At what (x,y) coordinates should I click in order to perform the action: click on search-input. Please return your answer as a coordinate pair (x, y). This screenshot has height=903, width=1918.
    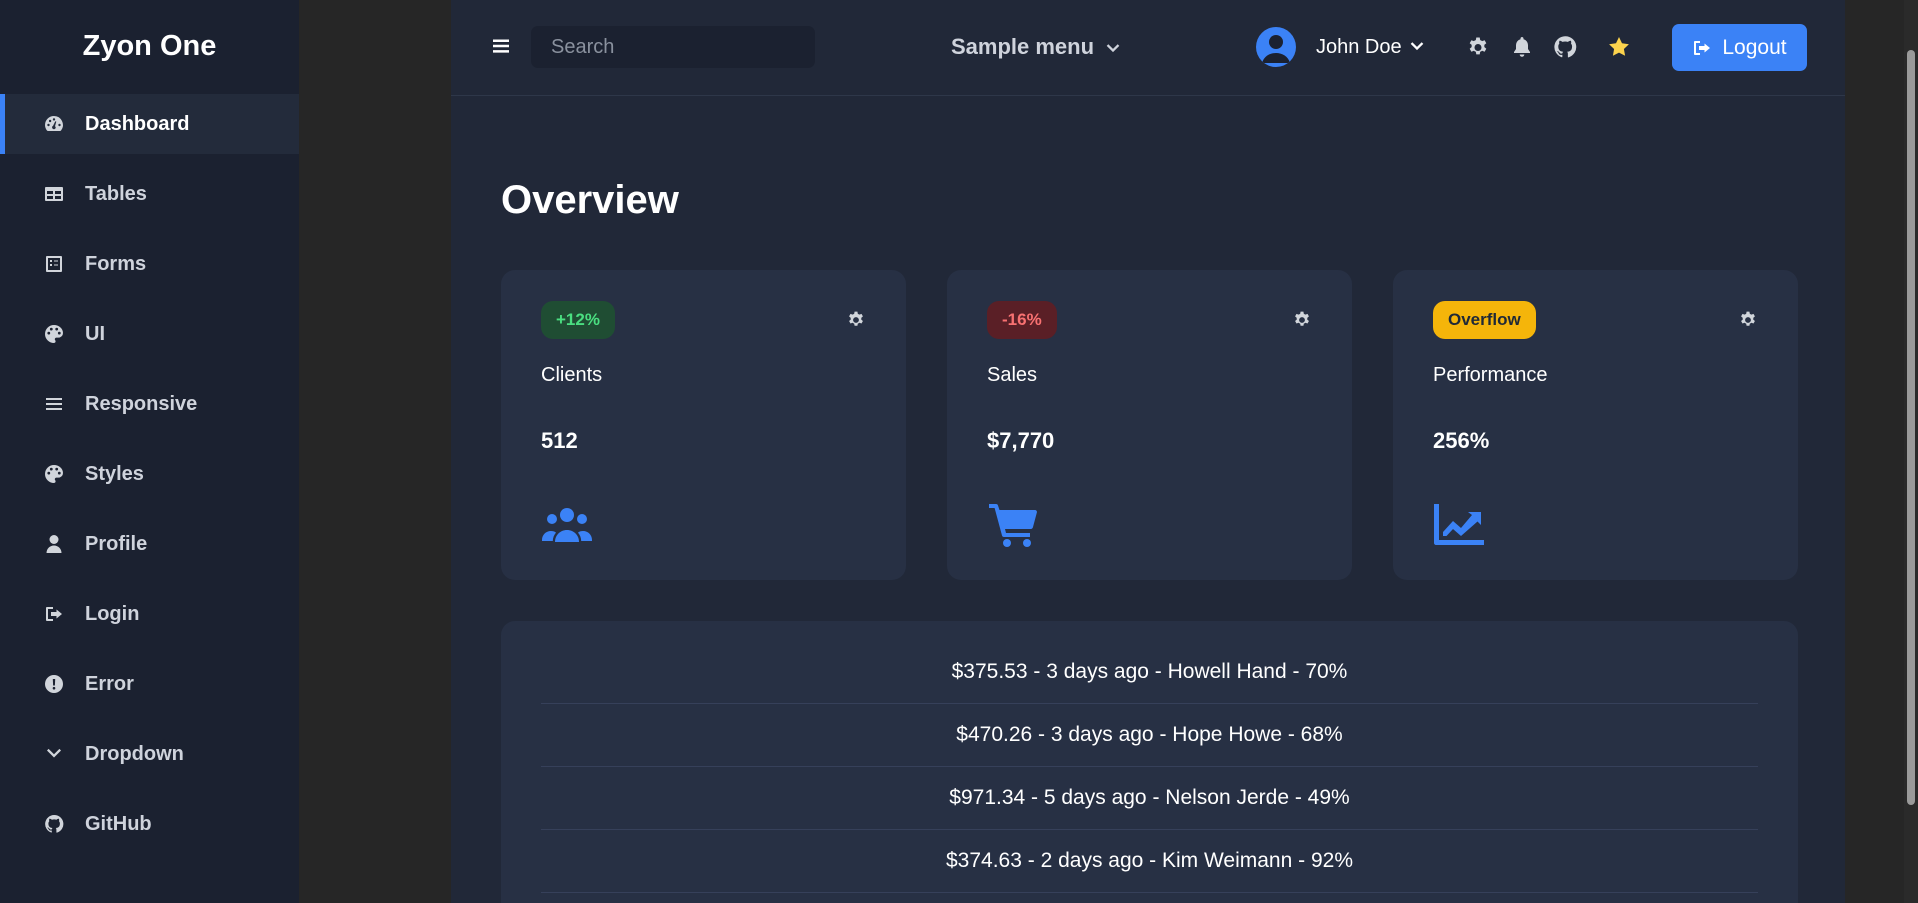
    Looking at the image, I should click on (673, 47).